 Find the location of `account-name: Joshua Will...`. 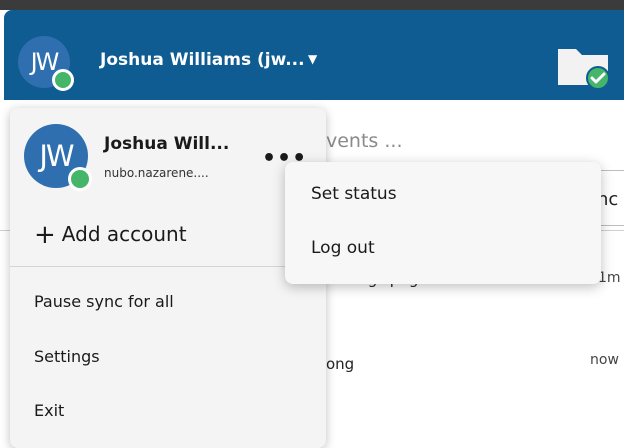

account-name: Joshua Will... is located at coordinates (167, 144).